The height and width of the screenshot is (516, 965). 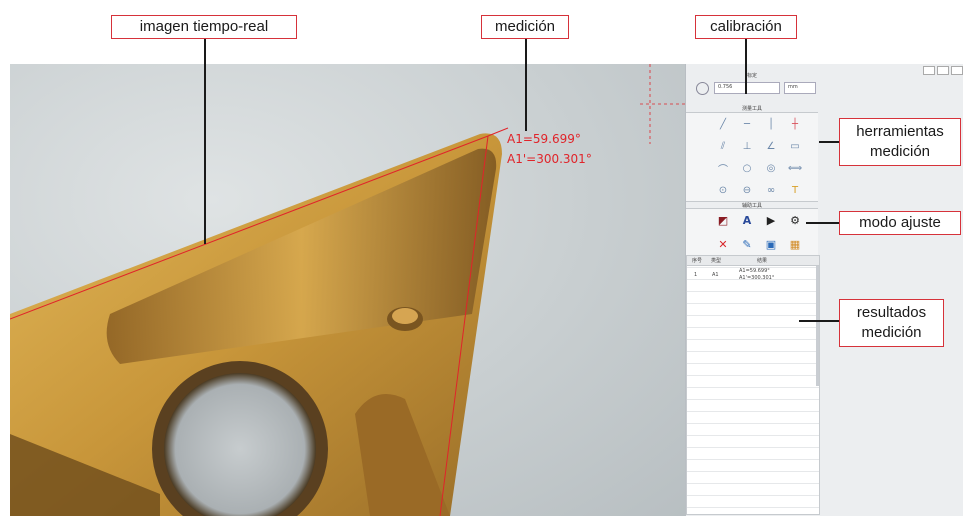 What do you see at coordinates (771, 146) in the screenshot?
I see `angle-icon: ∠` at bounding box center [771, 146].